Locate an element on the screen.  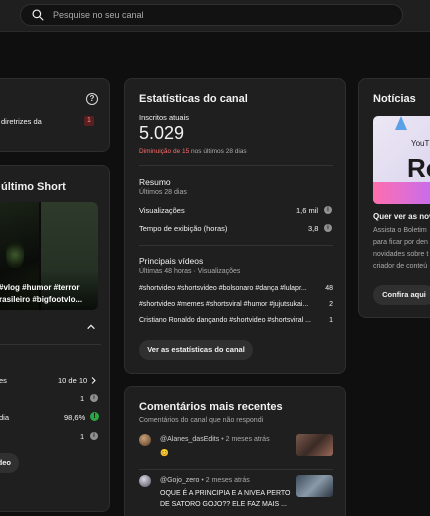
news-body-line: novidades sobre t is located at coordinates (401, 254).